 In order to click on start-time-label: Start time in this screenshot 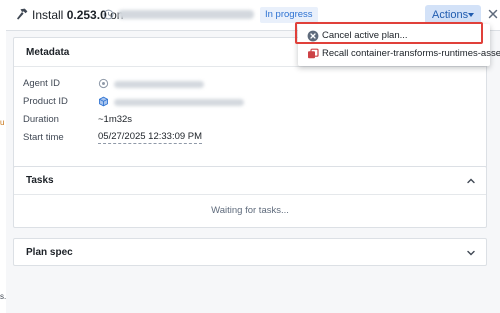, I will do `click(43, 137)`.